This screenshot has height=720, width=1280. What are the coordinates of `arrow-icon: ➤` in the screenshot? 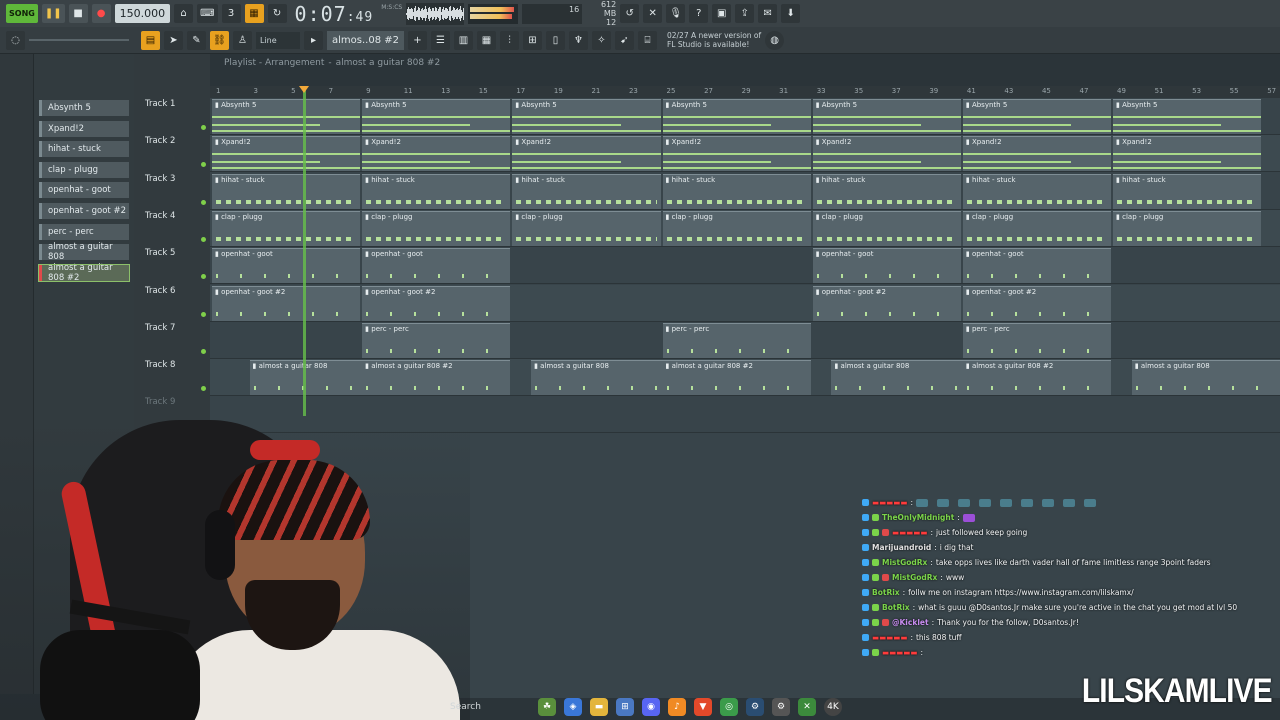 It's located at (173, 40).